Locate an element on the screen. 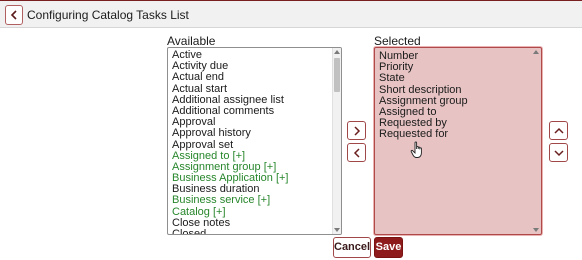 This screenshot has width=582, height=260. move-up-button is located at coordinates (558, 130).